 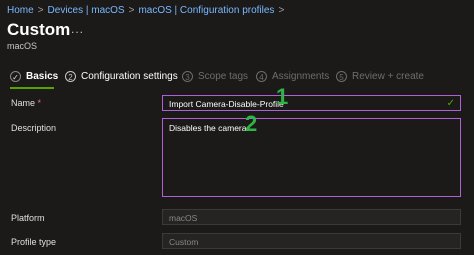 What do you see at coordinates (183, 218) in the screenshot?
I see `platform-value: macOS` at bounding box center [183, 218].